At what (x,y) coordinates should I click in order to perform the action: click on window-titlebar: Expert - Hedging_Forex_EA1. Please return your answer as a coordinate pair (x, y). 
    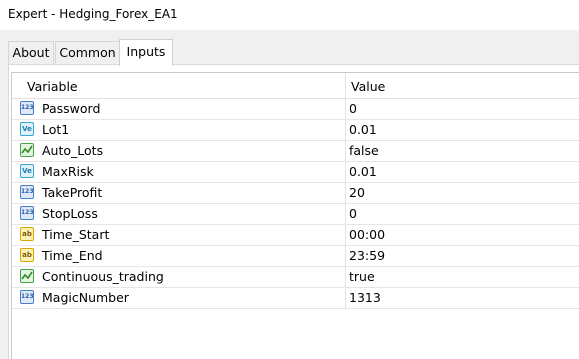
    Looking at the image, I should click on (289, 15).